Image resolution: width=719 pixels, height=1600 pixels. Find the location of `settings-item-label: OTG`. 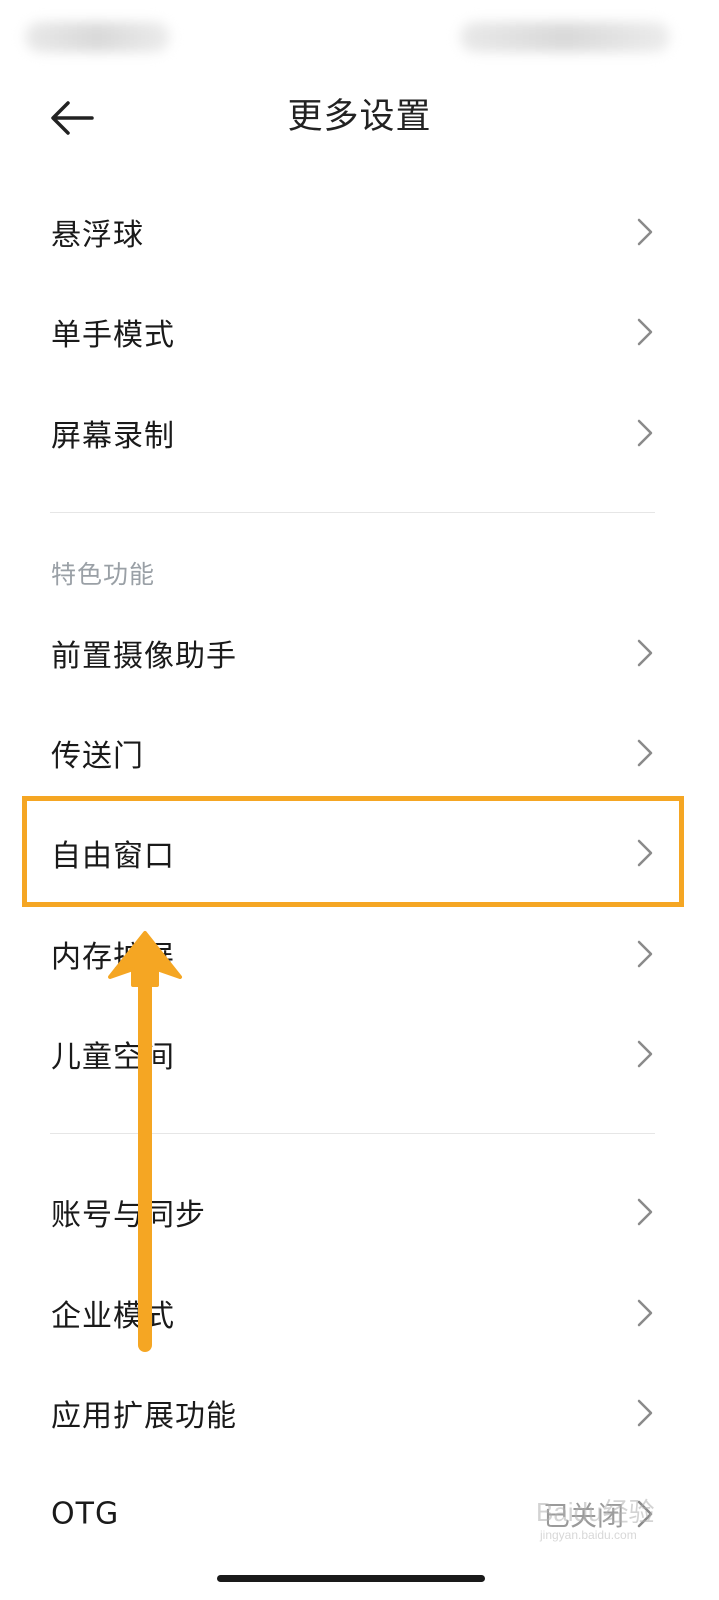

settings-item-label: OTG is located at coordinates (85, 1514).